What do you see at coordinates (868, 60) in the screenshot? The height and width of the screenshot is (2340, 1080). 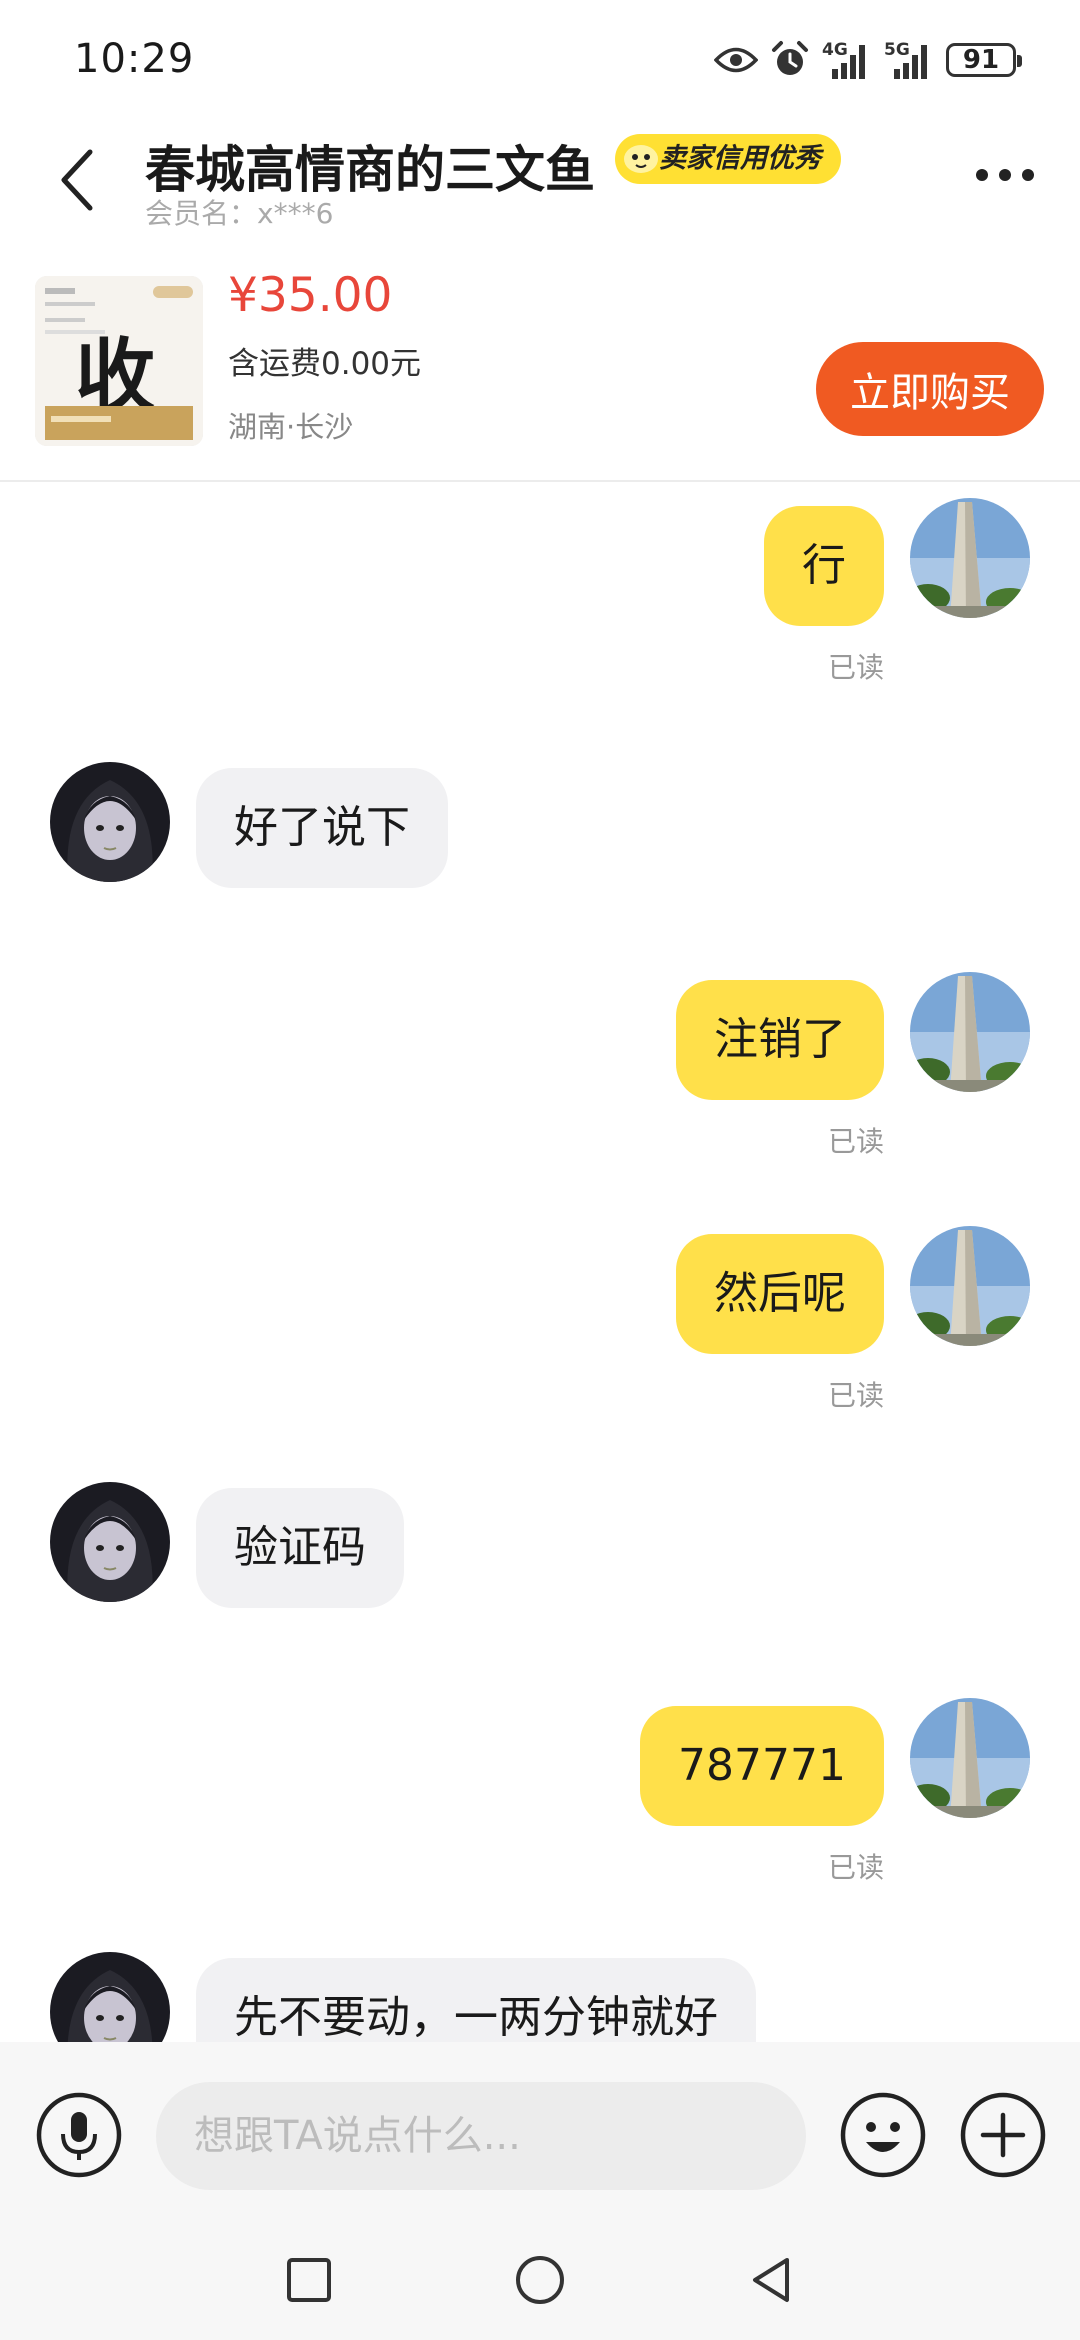 I see `status-icons: 4G 5G 91` at bounding box center [868, 60].